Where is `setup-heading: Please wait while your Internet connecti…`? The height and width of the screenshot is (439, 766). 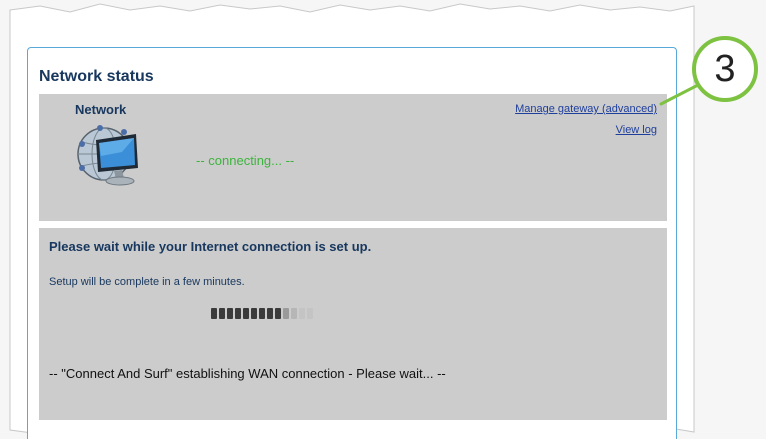
setup-heading: Please wait while your Internet connecti… is located at coordinates (210, 246).